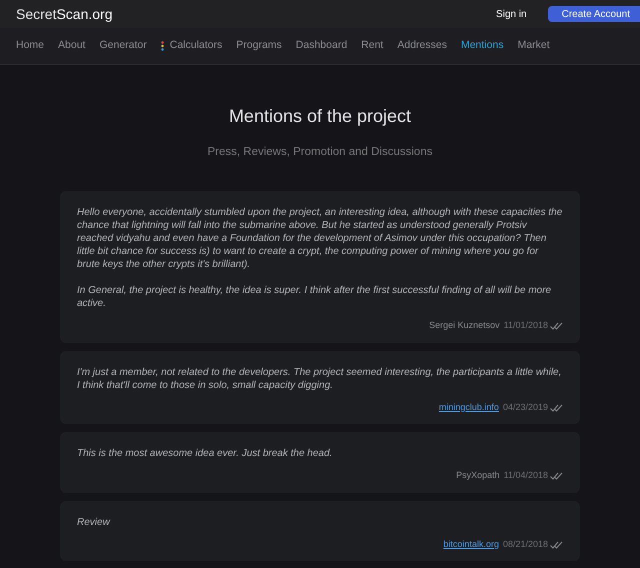 Image resolution: width=640 pixels, height=568 pixels. What do you see at coordinates (372, 46) in the screenshot?
I see `nav-link: Rent` at bounding box center [372, 46].